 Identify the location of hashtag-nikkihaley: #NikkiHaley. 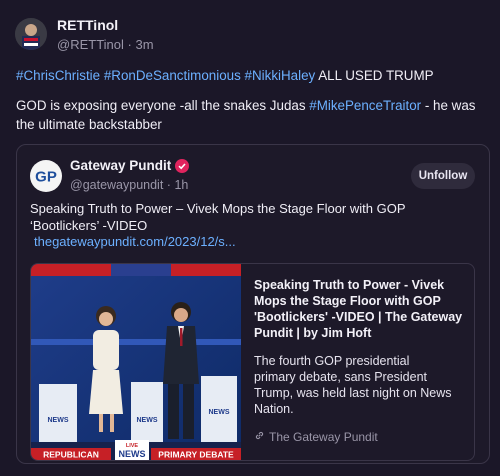
(280, 75).